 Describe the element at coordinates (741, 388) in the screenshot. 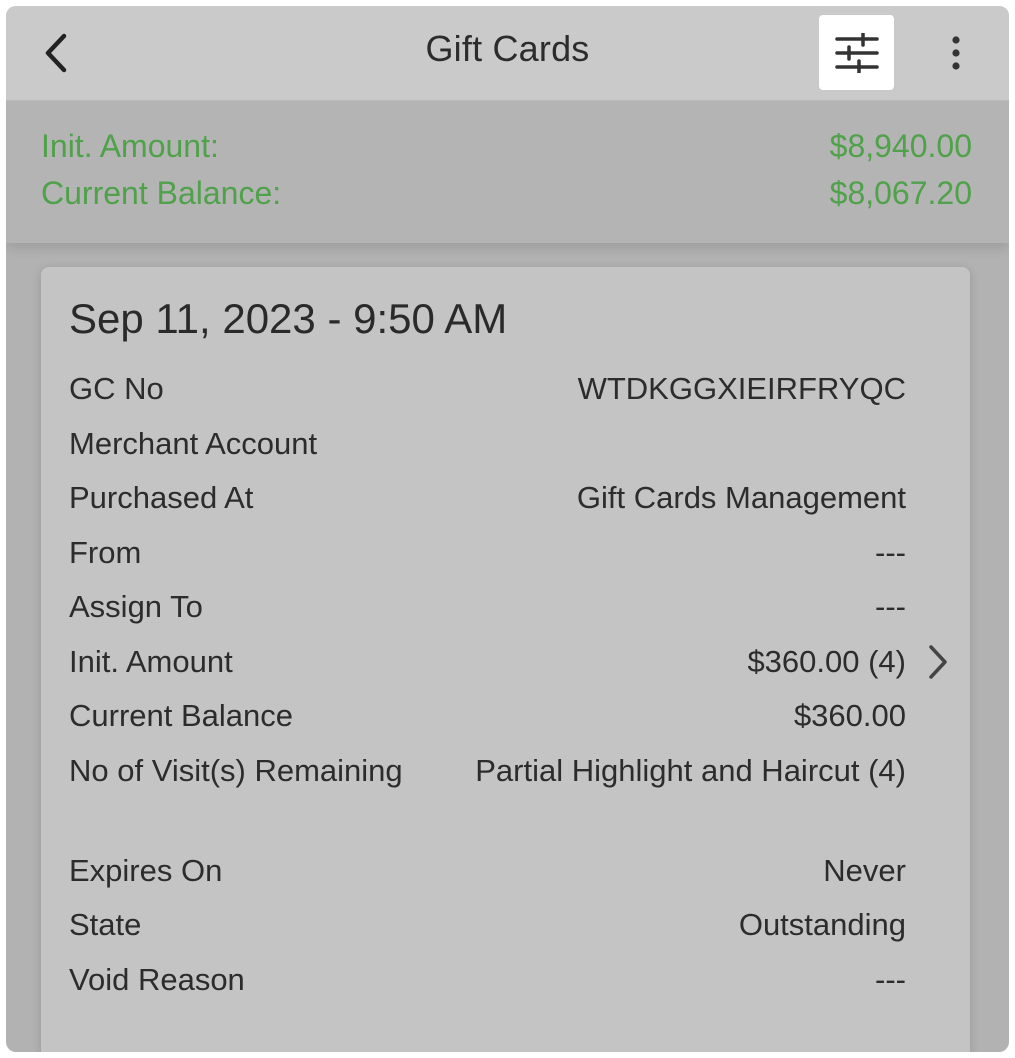

I see `row-value: WTDKGGXIEIRFRYQC` at that location.